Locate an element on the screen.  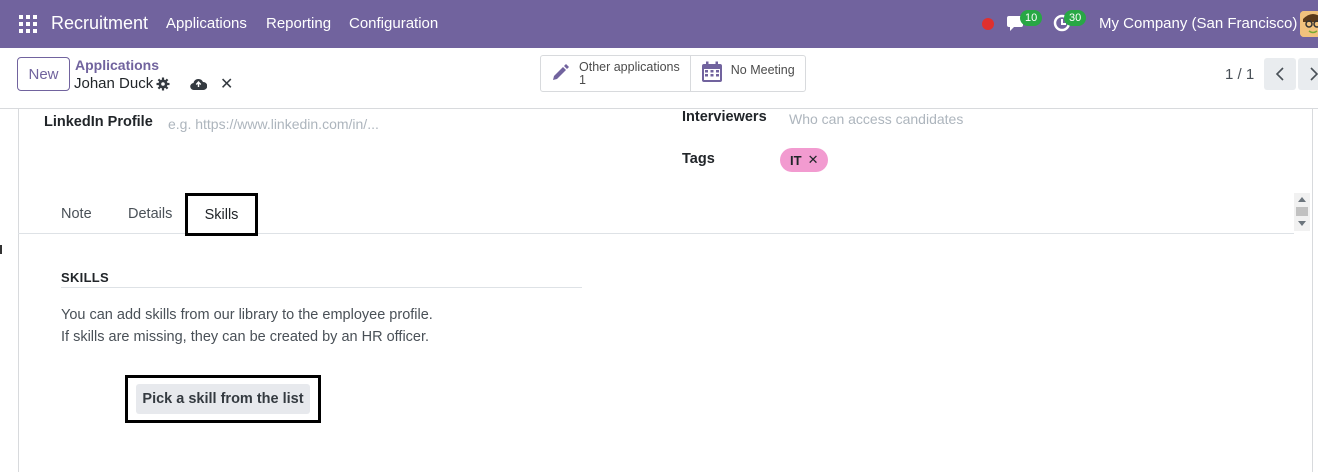
pencil-icon is located at coordinates (561, 74).